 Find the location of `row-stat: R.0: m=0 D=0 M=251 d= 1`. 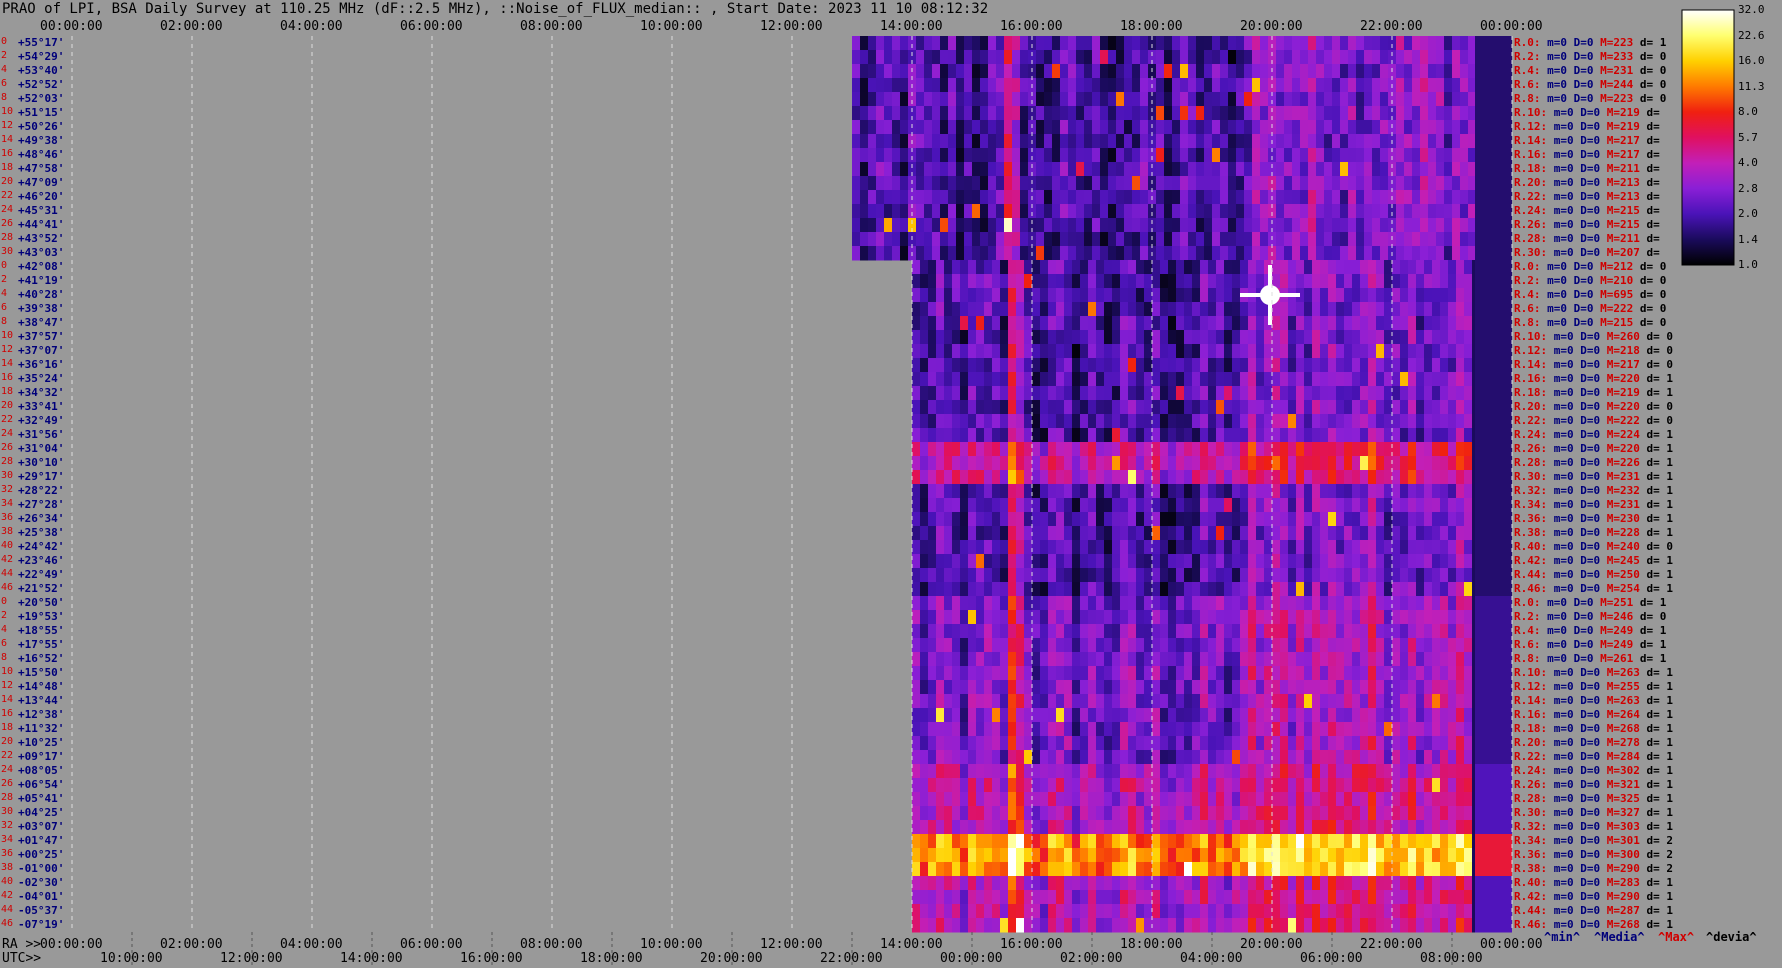

row-stat: R.0: m=0 D=0 M=251 d= 1 is located at coordinates (1590, 602).